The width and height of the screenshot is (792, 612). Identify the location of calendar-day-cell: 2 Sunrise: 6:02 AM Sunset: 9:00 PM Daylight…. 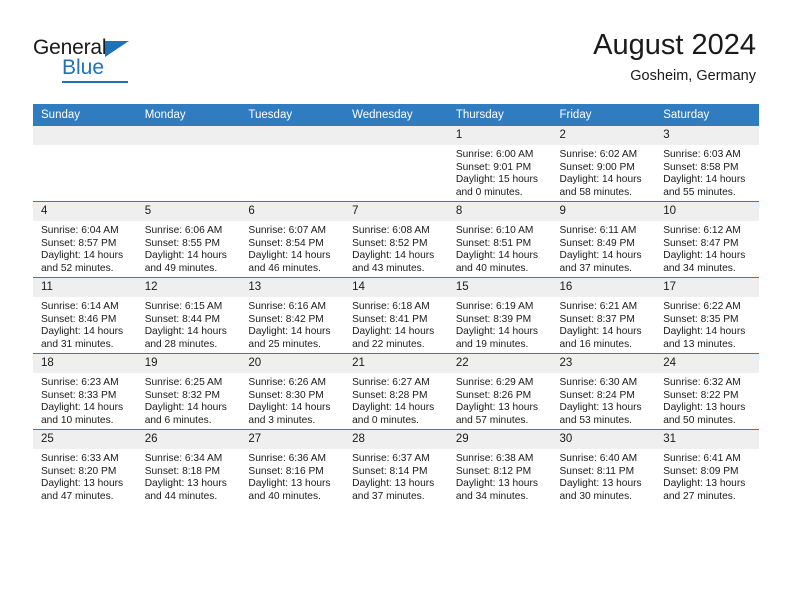
(603, 164).